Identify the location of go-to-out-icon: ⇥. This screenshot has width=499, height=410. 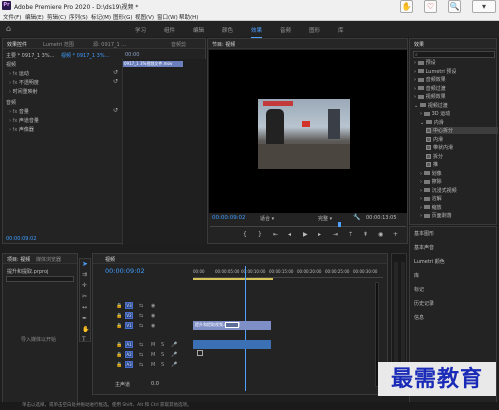
(335, 234).